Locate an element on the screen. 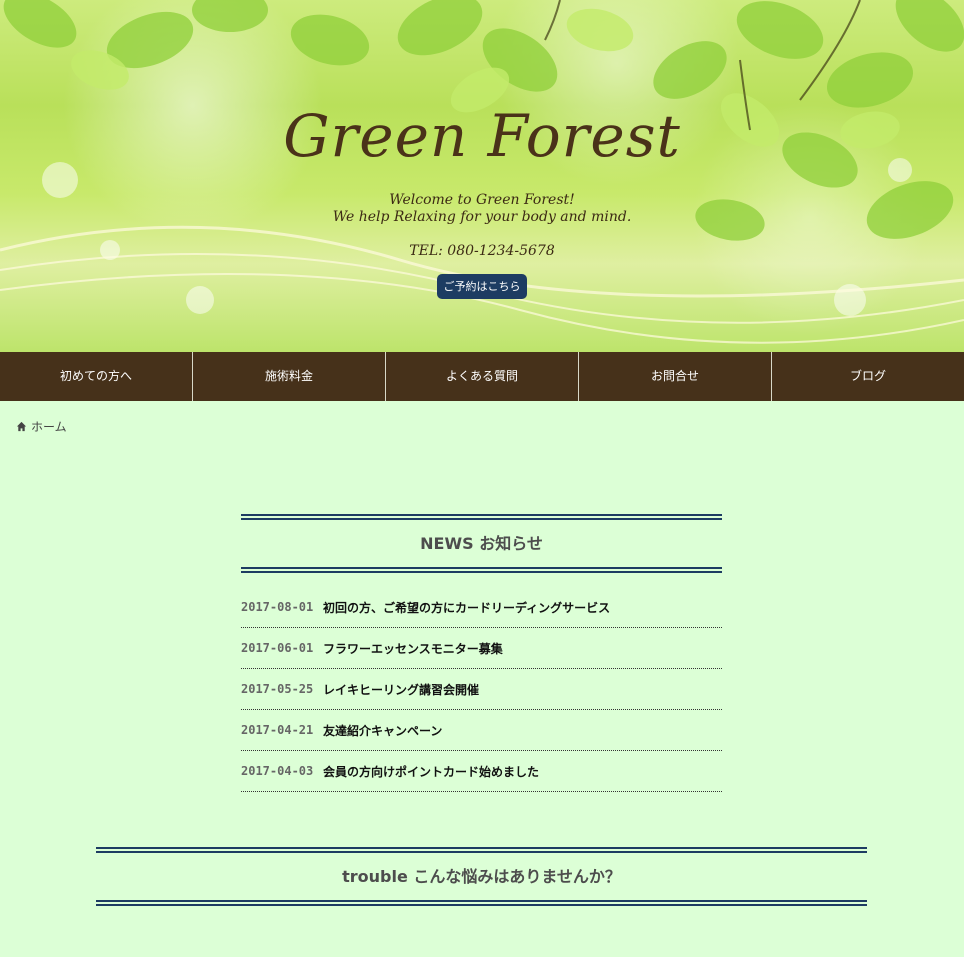 Image resolution: width=964 pixels, height=957 pixels. nav-item-pricing: 施術料金 is located at coordinates (289, 376).